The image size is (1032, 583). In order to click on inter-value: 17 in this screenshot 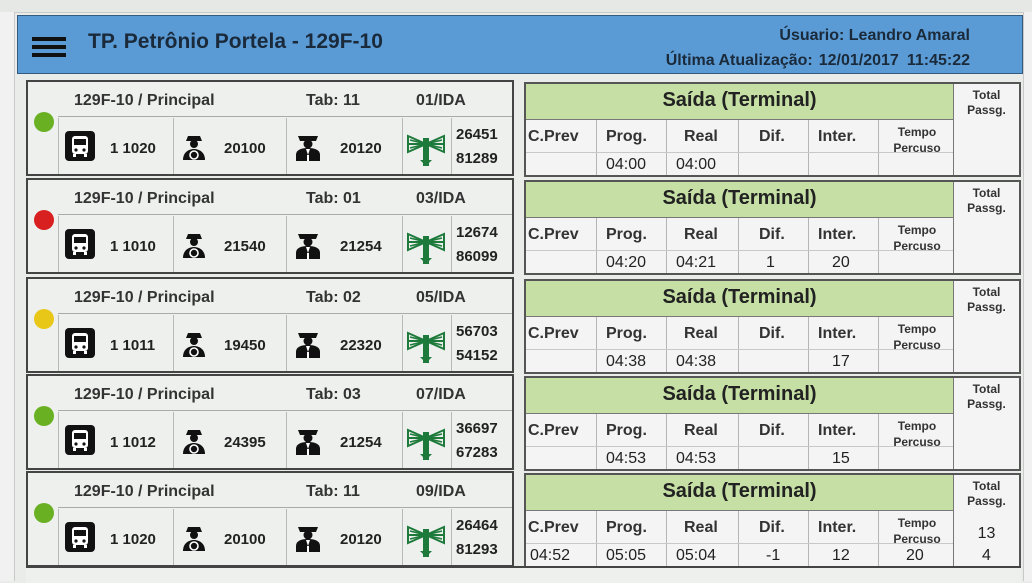, I will do `click(841, 361)`.